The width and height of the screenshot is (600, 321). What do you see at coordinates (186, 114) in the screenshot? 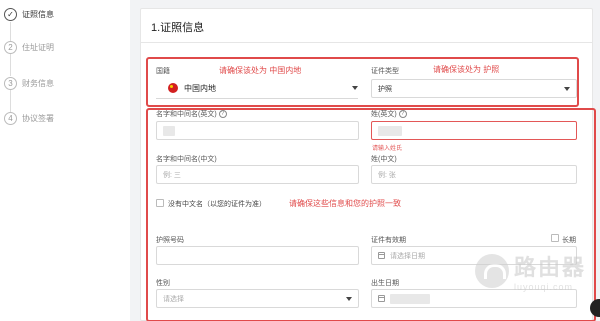
I see `given-name-en-label-text: 名字和中间名(英文)` at bounding box center [186, 114].